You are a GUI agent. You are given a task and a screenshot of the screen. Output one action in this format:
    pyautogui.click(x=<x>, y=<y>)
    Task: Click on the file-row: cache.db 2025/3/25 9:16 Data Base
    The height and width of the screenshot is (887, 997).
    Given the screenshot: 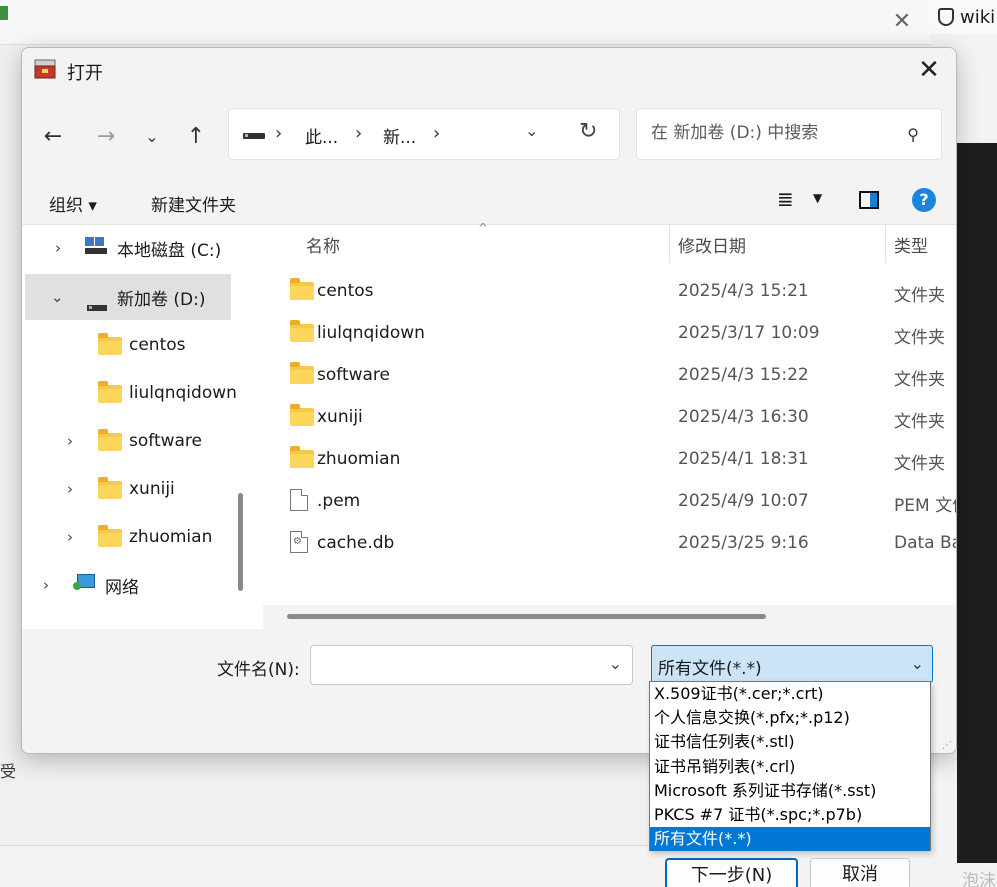 What is the action you would take?
    pyautogui.click(x=620, y=544)
    